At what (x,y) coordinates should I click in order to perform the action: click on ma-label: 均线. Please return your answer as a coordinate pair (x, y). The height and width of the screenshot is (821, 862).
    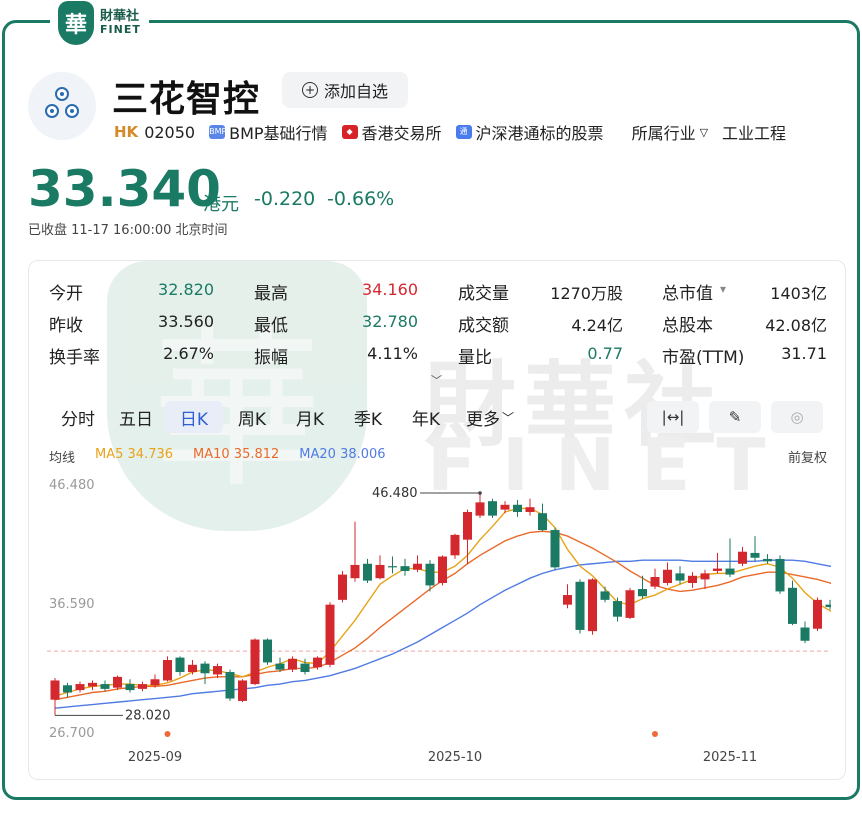
    Looking at the image, I should click on (62, 458).